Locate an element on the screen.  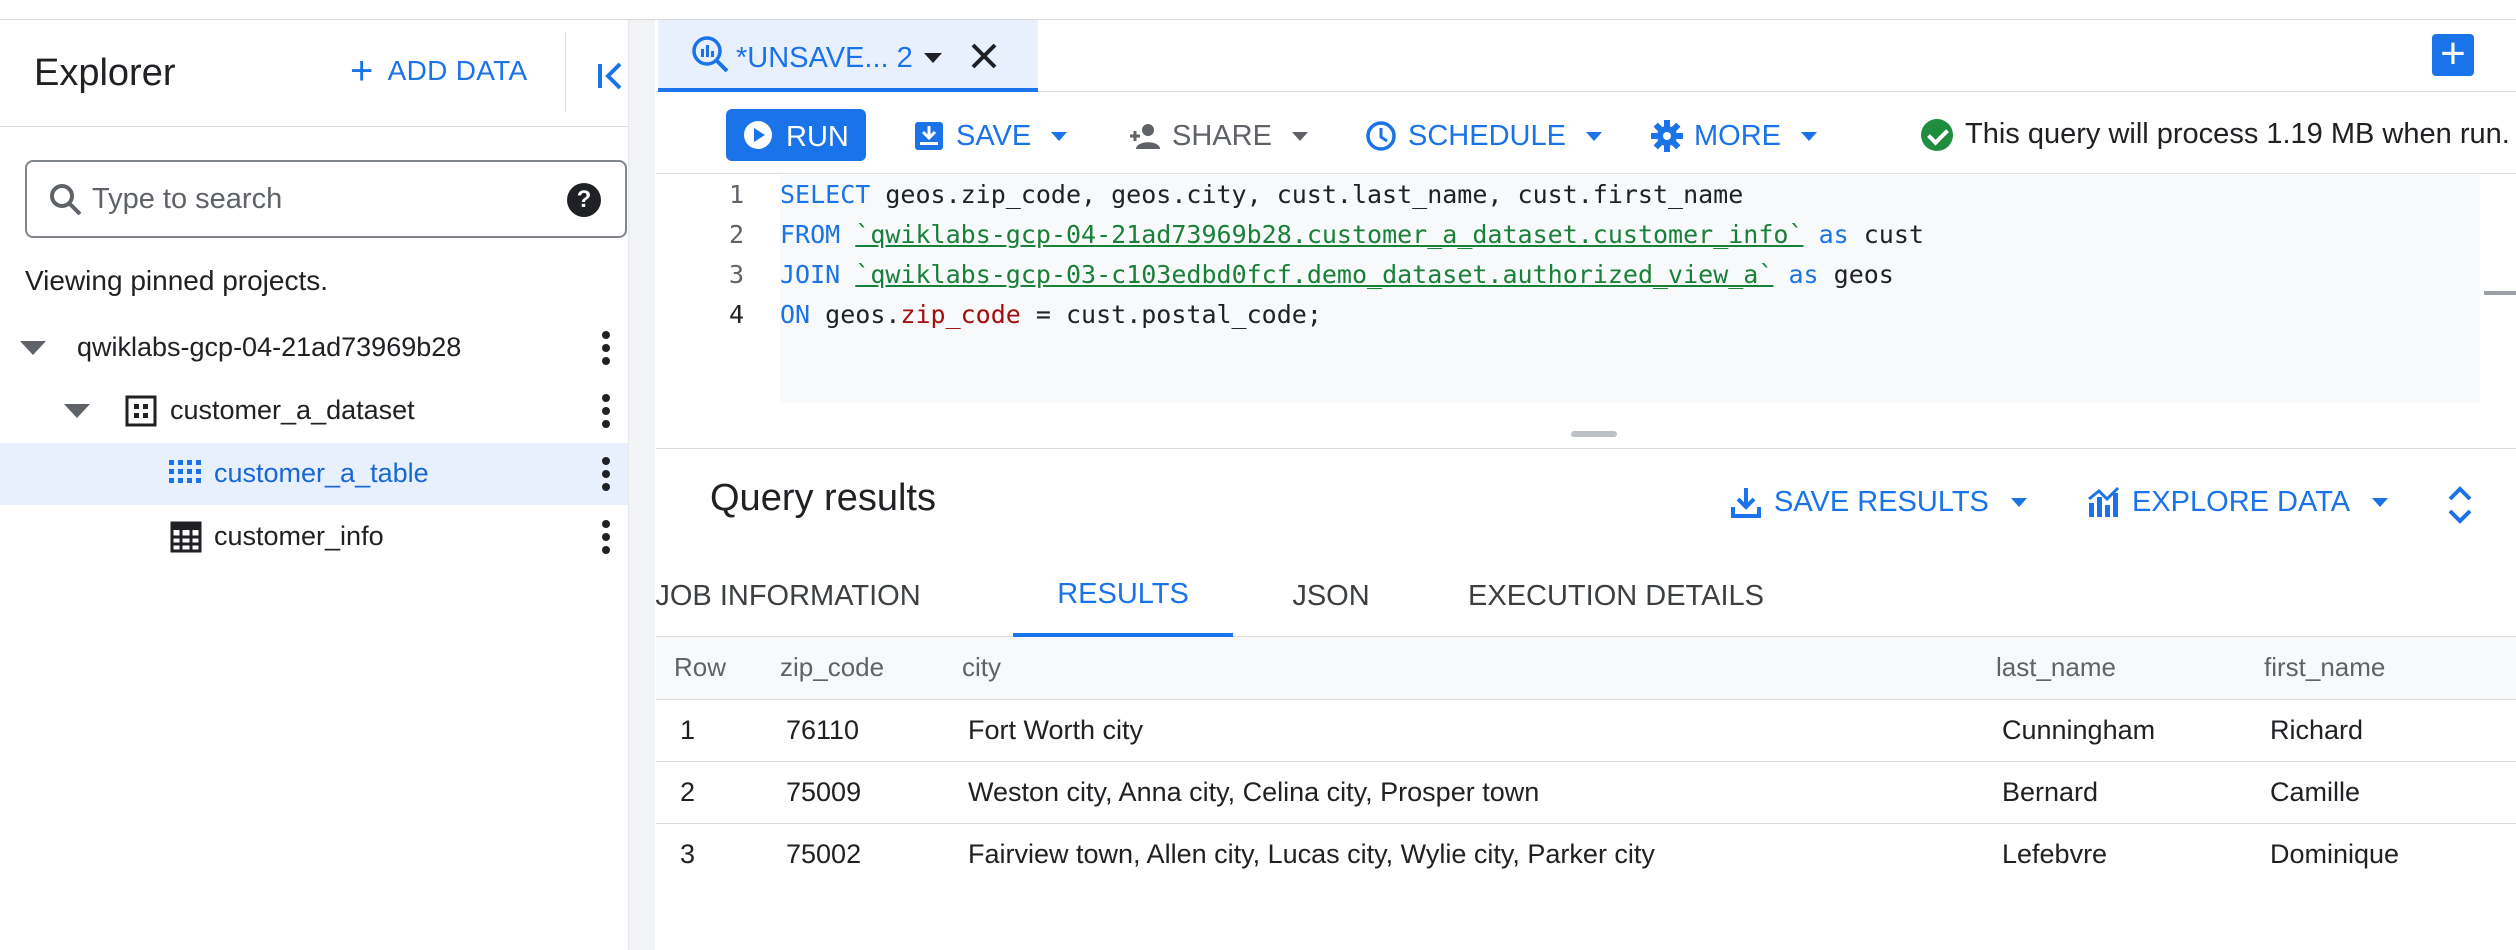
tree-project-row: qwiklabs-gcp-04-21ad73969b28 is located at coordinates (314, 348).